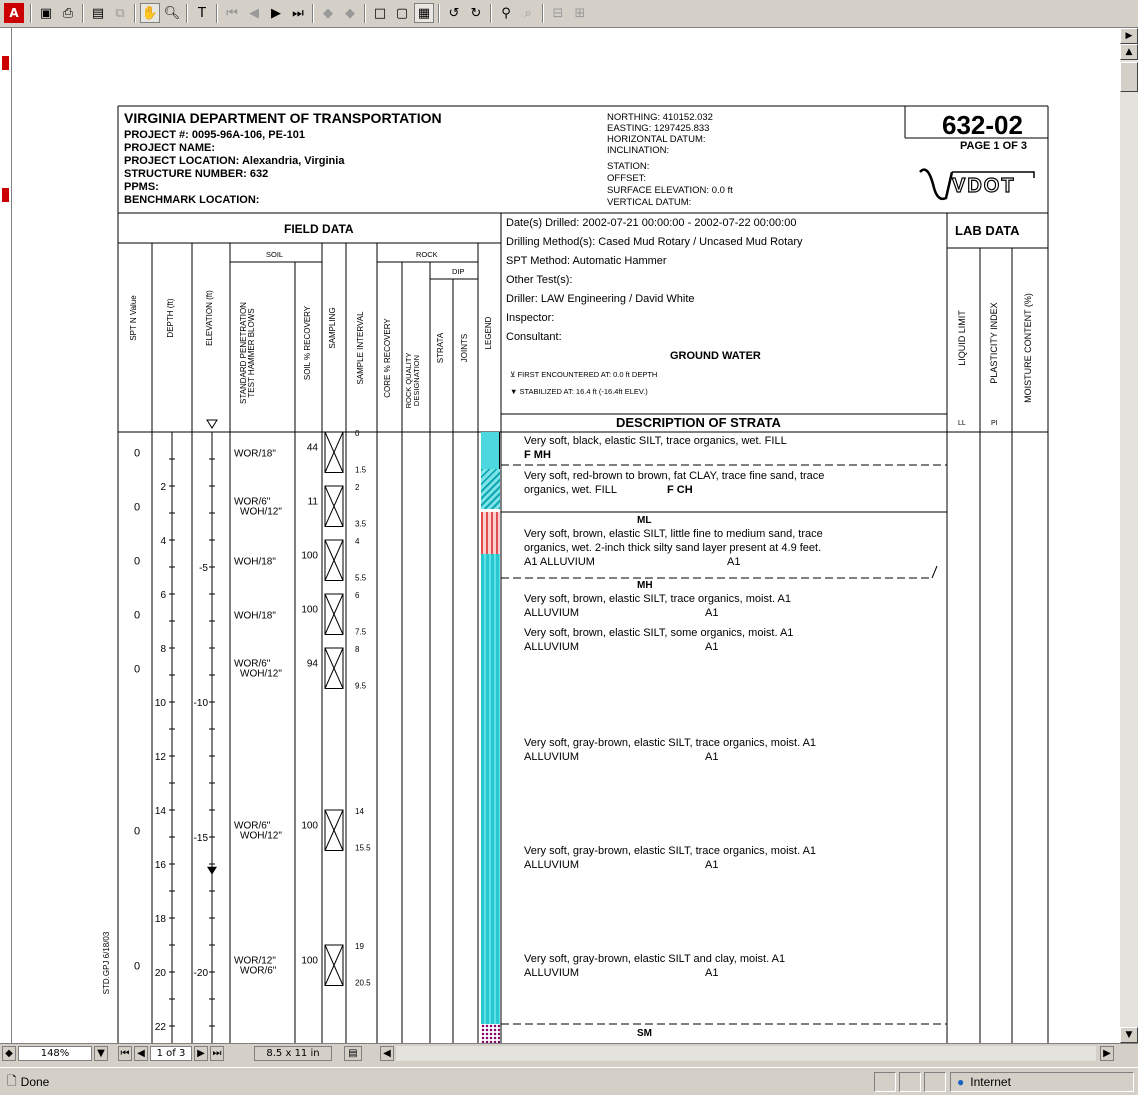  I want to click on text-select-icon: T, so click(202, 13).